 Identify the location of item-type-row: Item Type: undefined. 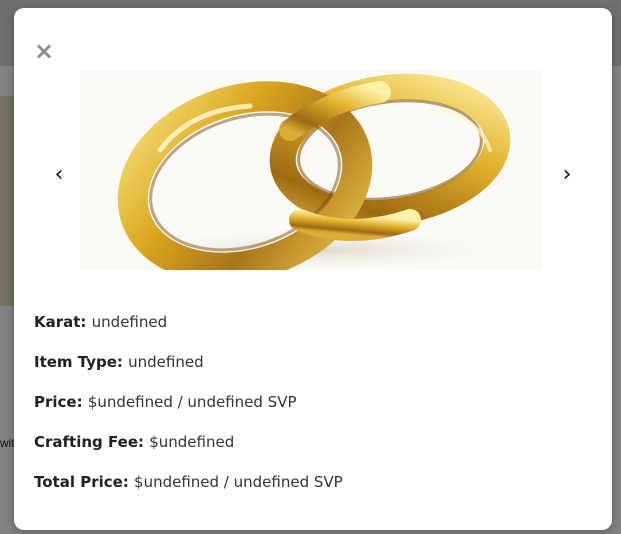
(119, 362).